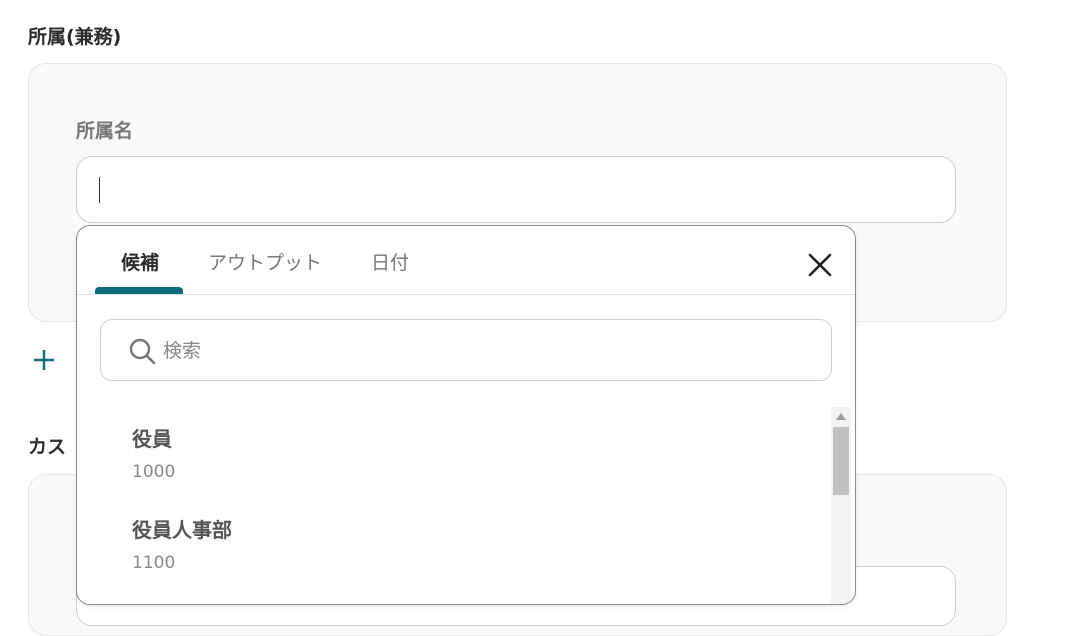 This screenshot has height=636, width=1070. I want to click on affiliation-name-input, so click(516, 189).